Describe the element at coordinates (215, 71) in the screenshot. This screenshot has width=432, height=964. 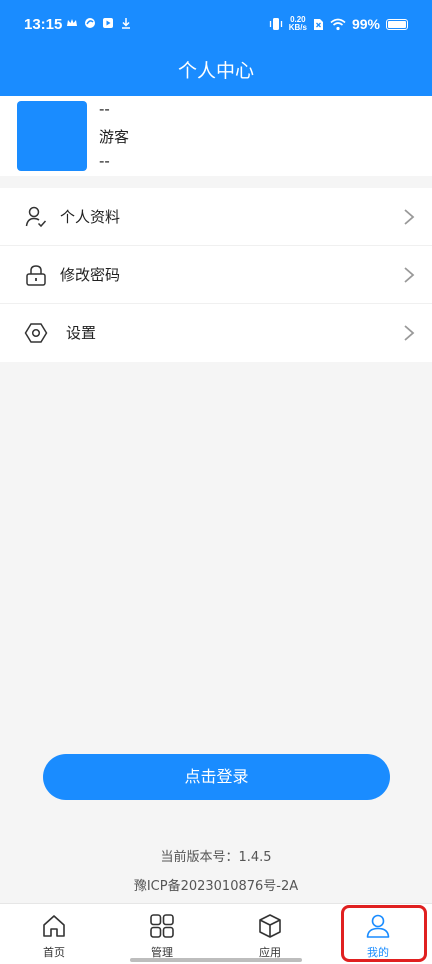
I see `page-title: 个人中心` at that location.